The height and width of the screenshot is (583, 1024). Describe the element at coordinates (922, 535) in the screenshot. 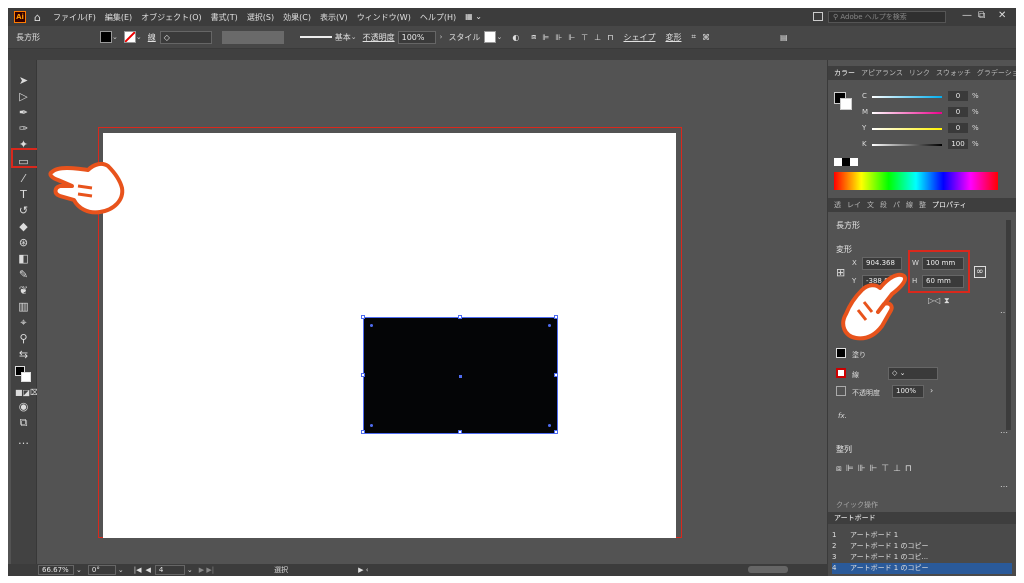

I see `artboard-row: 1 アートボード 1` at that location.